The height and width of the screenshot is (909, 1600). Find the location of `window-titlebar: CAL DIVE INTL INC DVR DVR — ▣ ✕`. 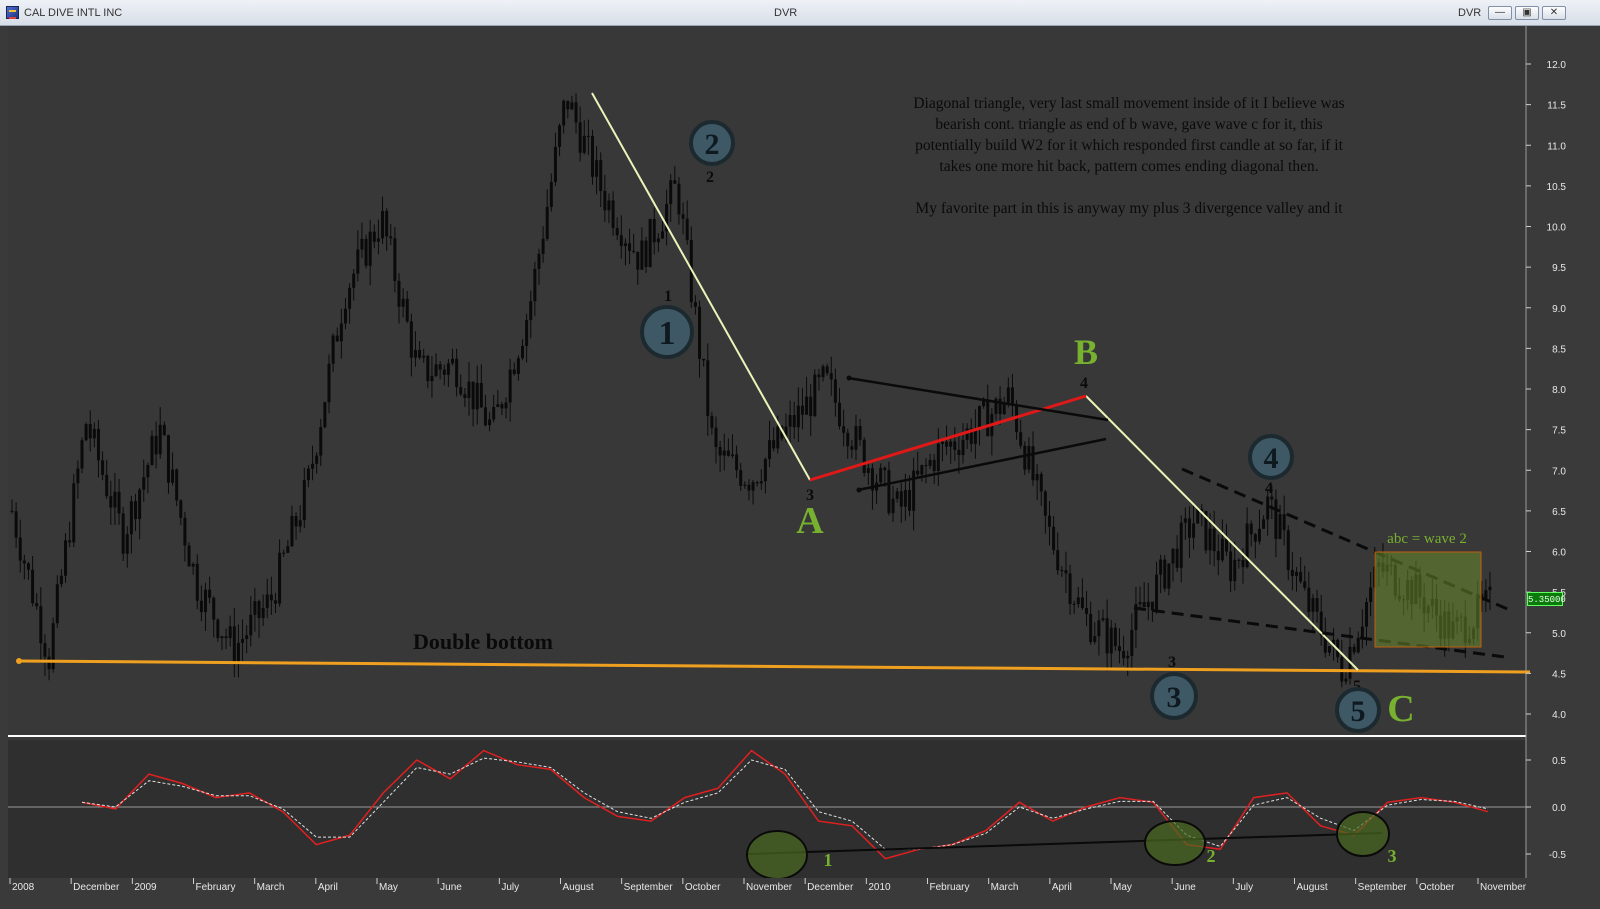

window-titlebar: CAL DIVE INTL INC DVR DVR — ▣ ✕ is located at coordinates (800, 13).